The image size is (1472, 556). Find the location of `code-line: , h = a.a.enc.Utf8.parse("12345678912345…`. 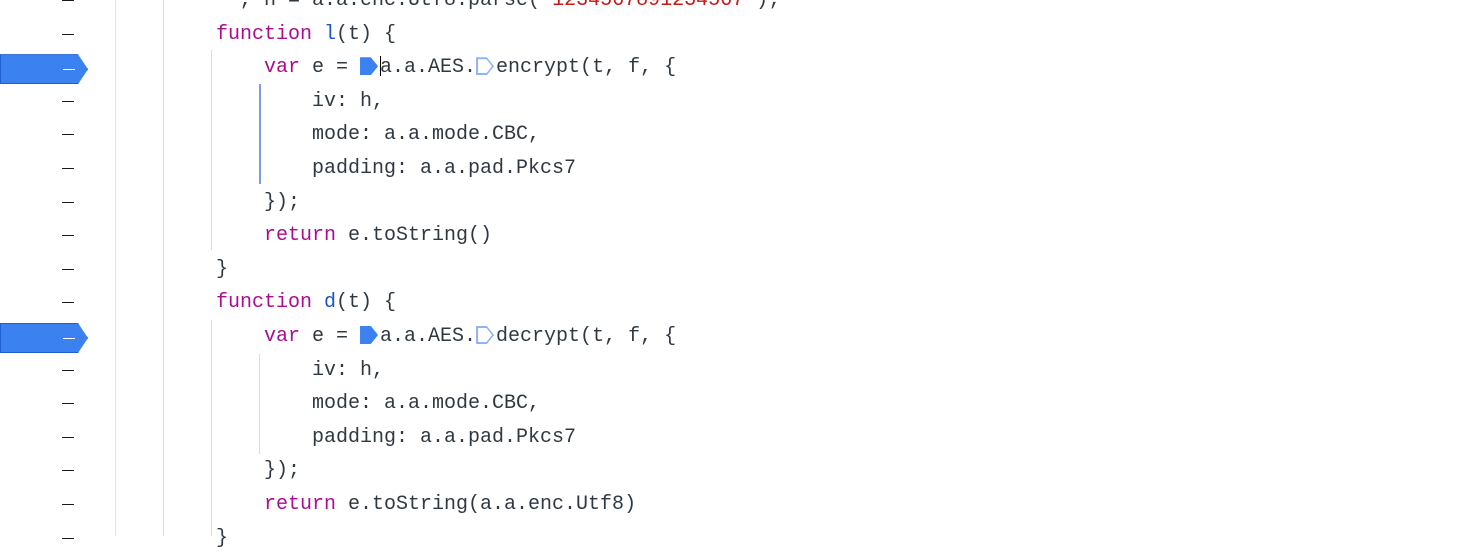

code-line: , h = a.a.enc.Utf8.parse("12345678912345… is located at coordinates (510, 9).